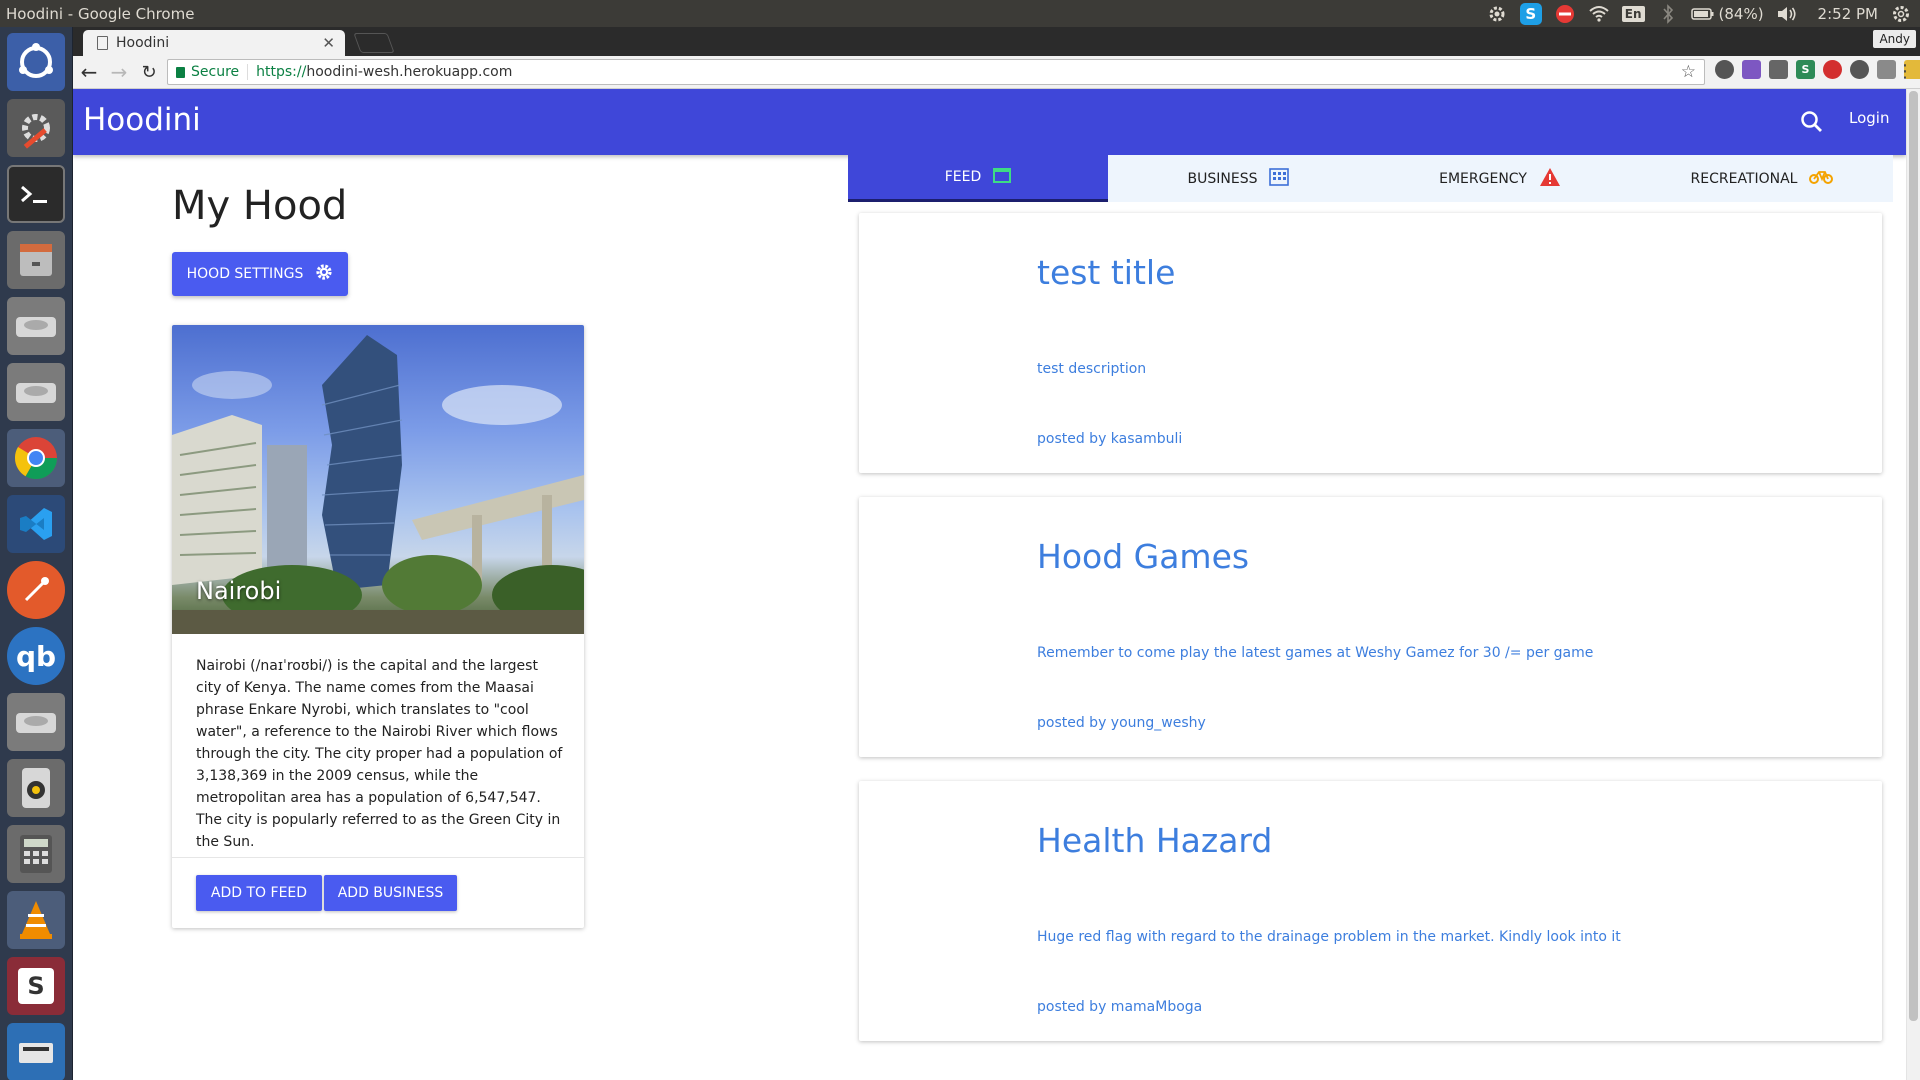 The width and height of the screenshot is (1920, 1080). What do you see at coordinates (239, 591) in the screenshot?
I see `city-name: Nairobi` at bounding box center [239, 591].